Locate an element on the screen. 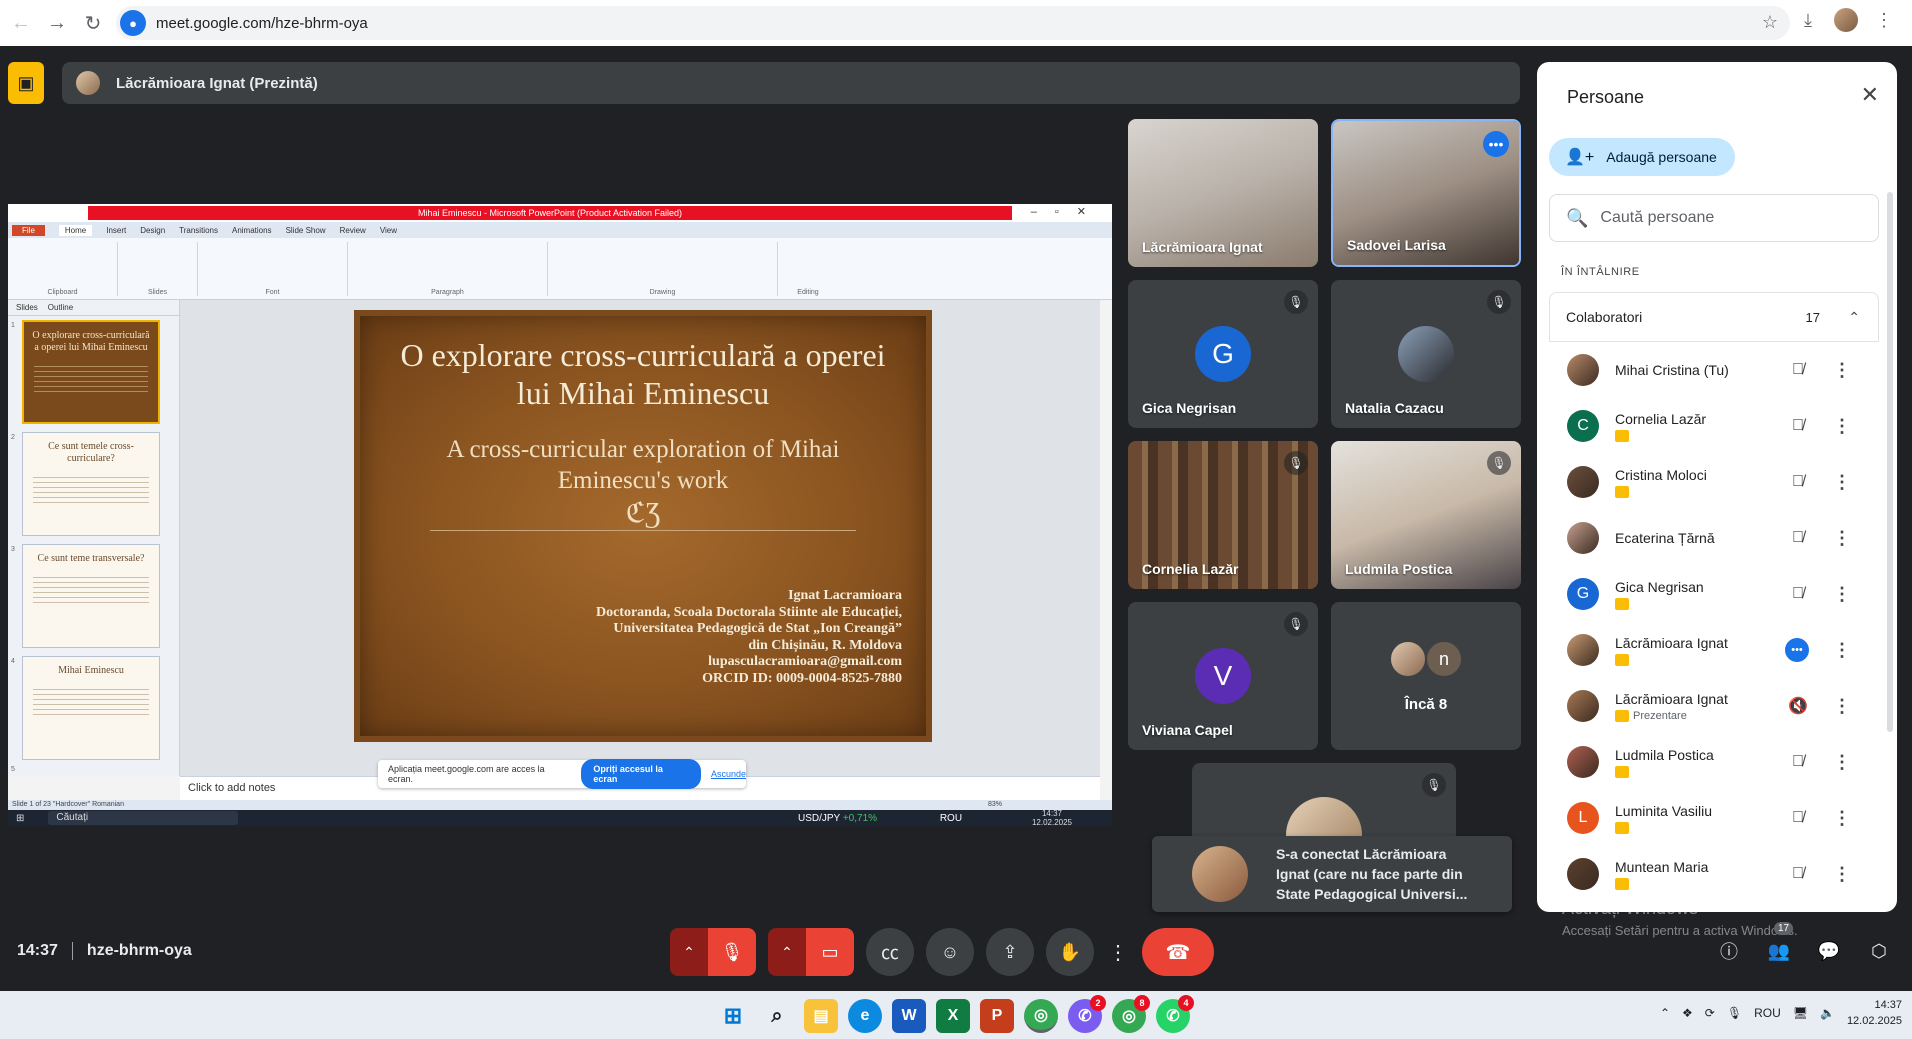 The image size is (1912, 1039). participant-tile: Lăcrămioara Ignat is located at coordinates (1223, 193).